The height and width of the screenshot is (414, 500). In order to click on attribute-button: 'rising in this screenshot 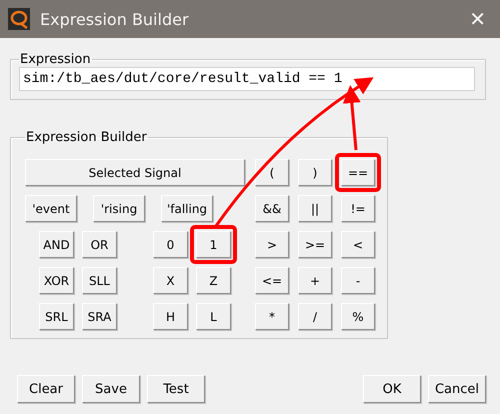, I will do `click(119, 208)`.